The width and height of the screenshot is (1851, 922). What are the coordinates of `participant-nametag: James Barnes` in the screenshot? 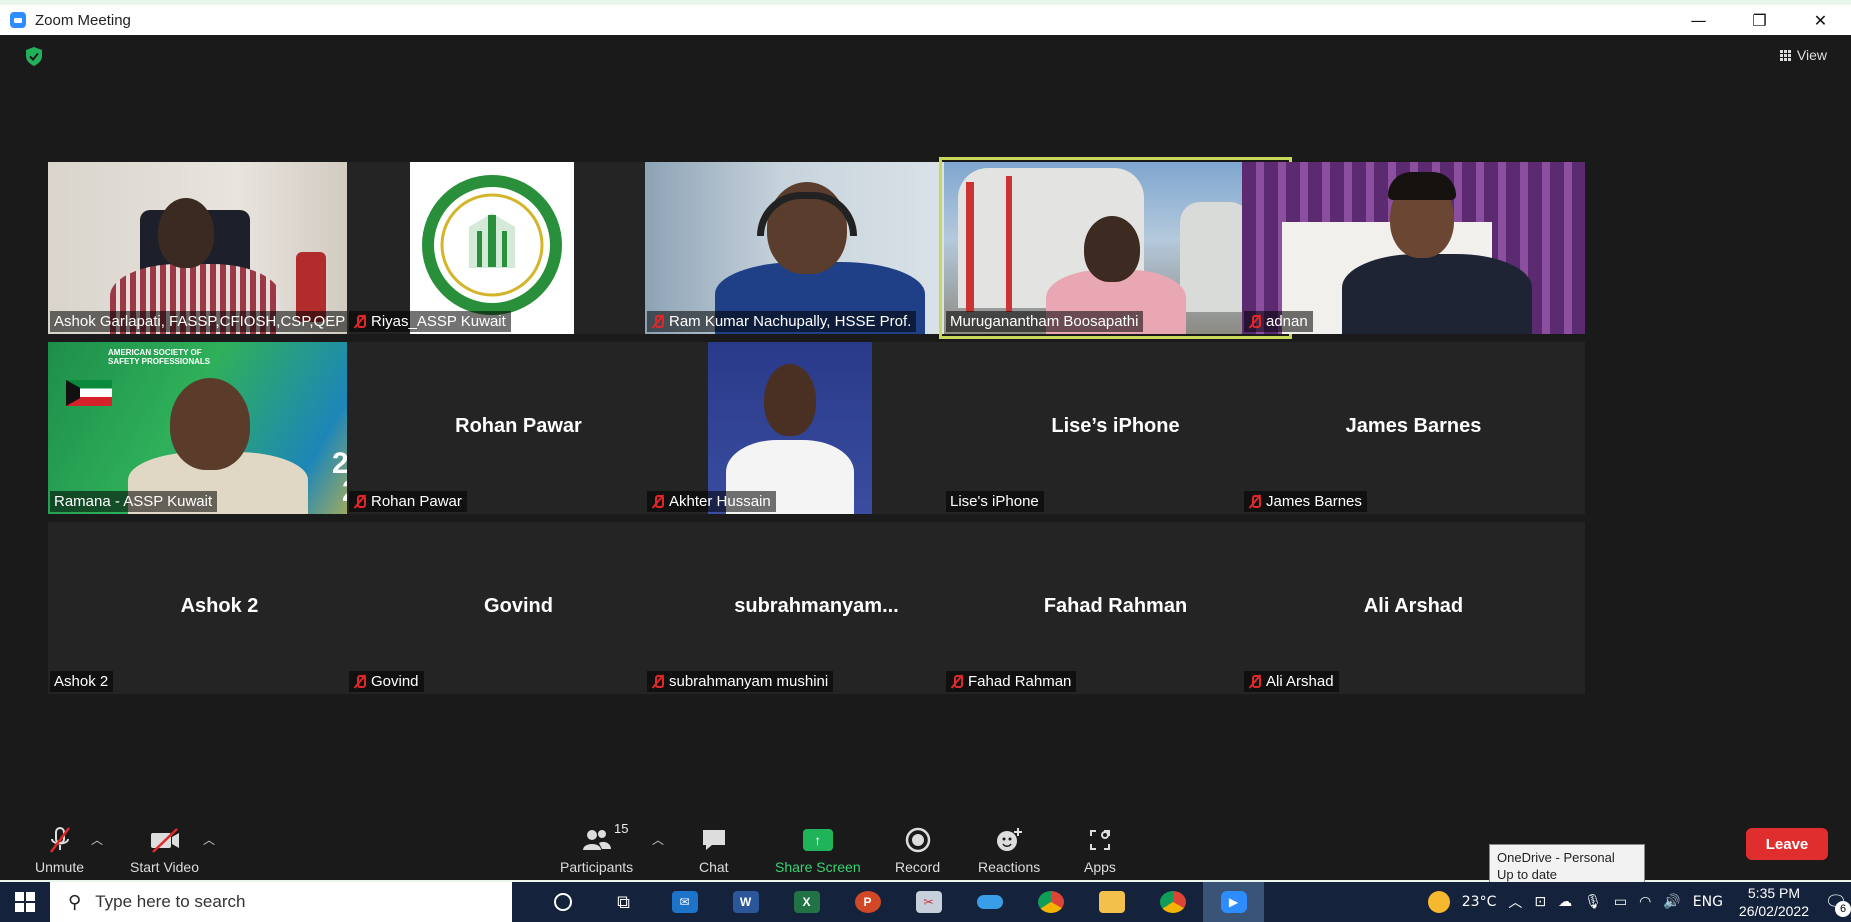 It's located at (1305, 501).